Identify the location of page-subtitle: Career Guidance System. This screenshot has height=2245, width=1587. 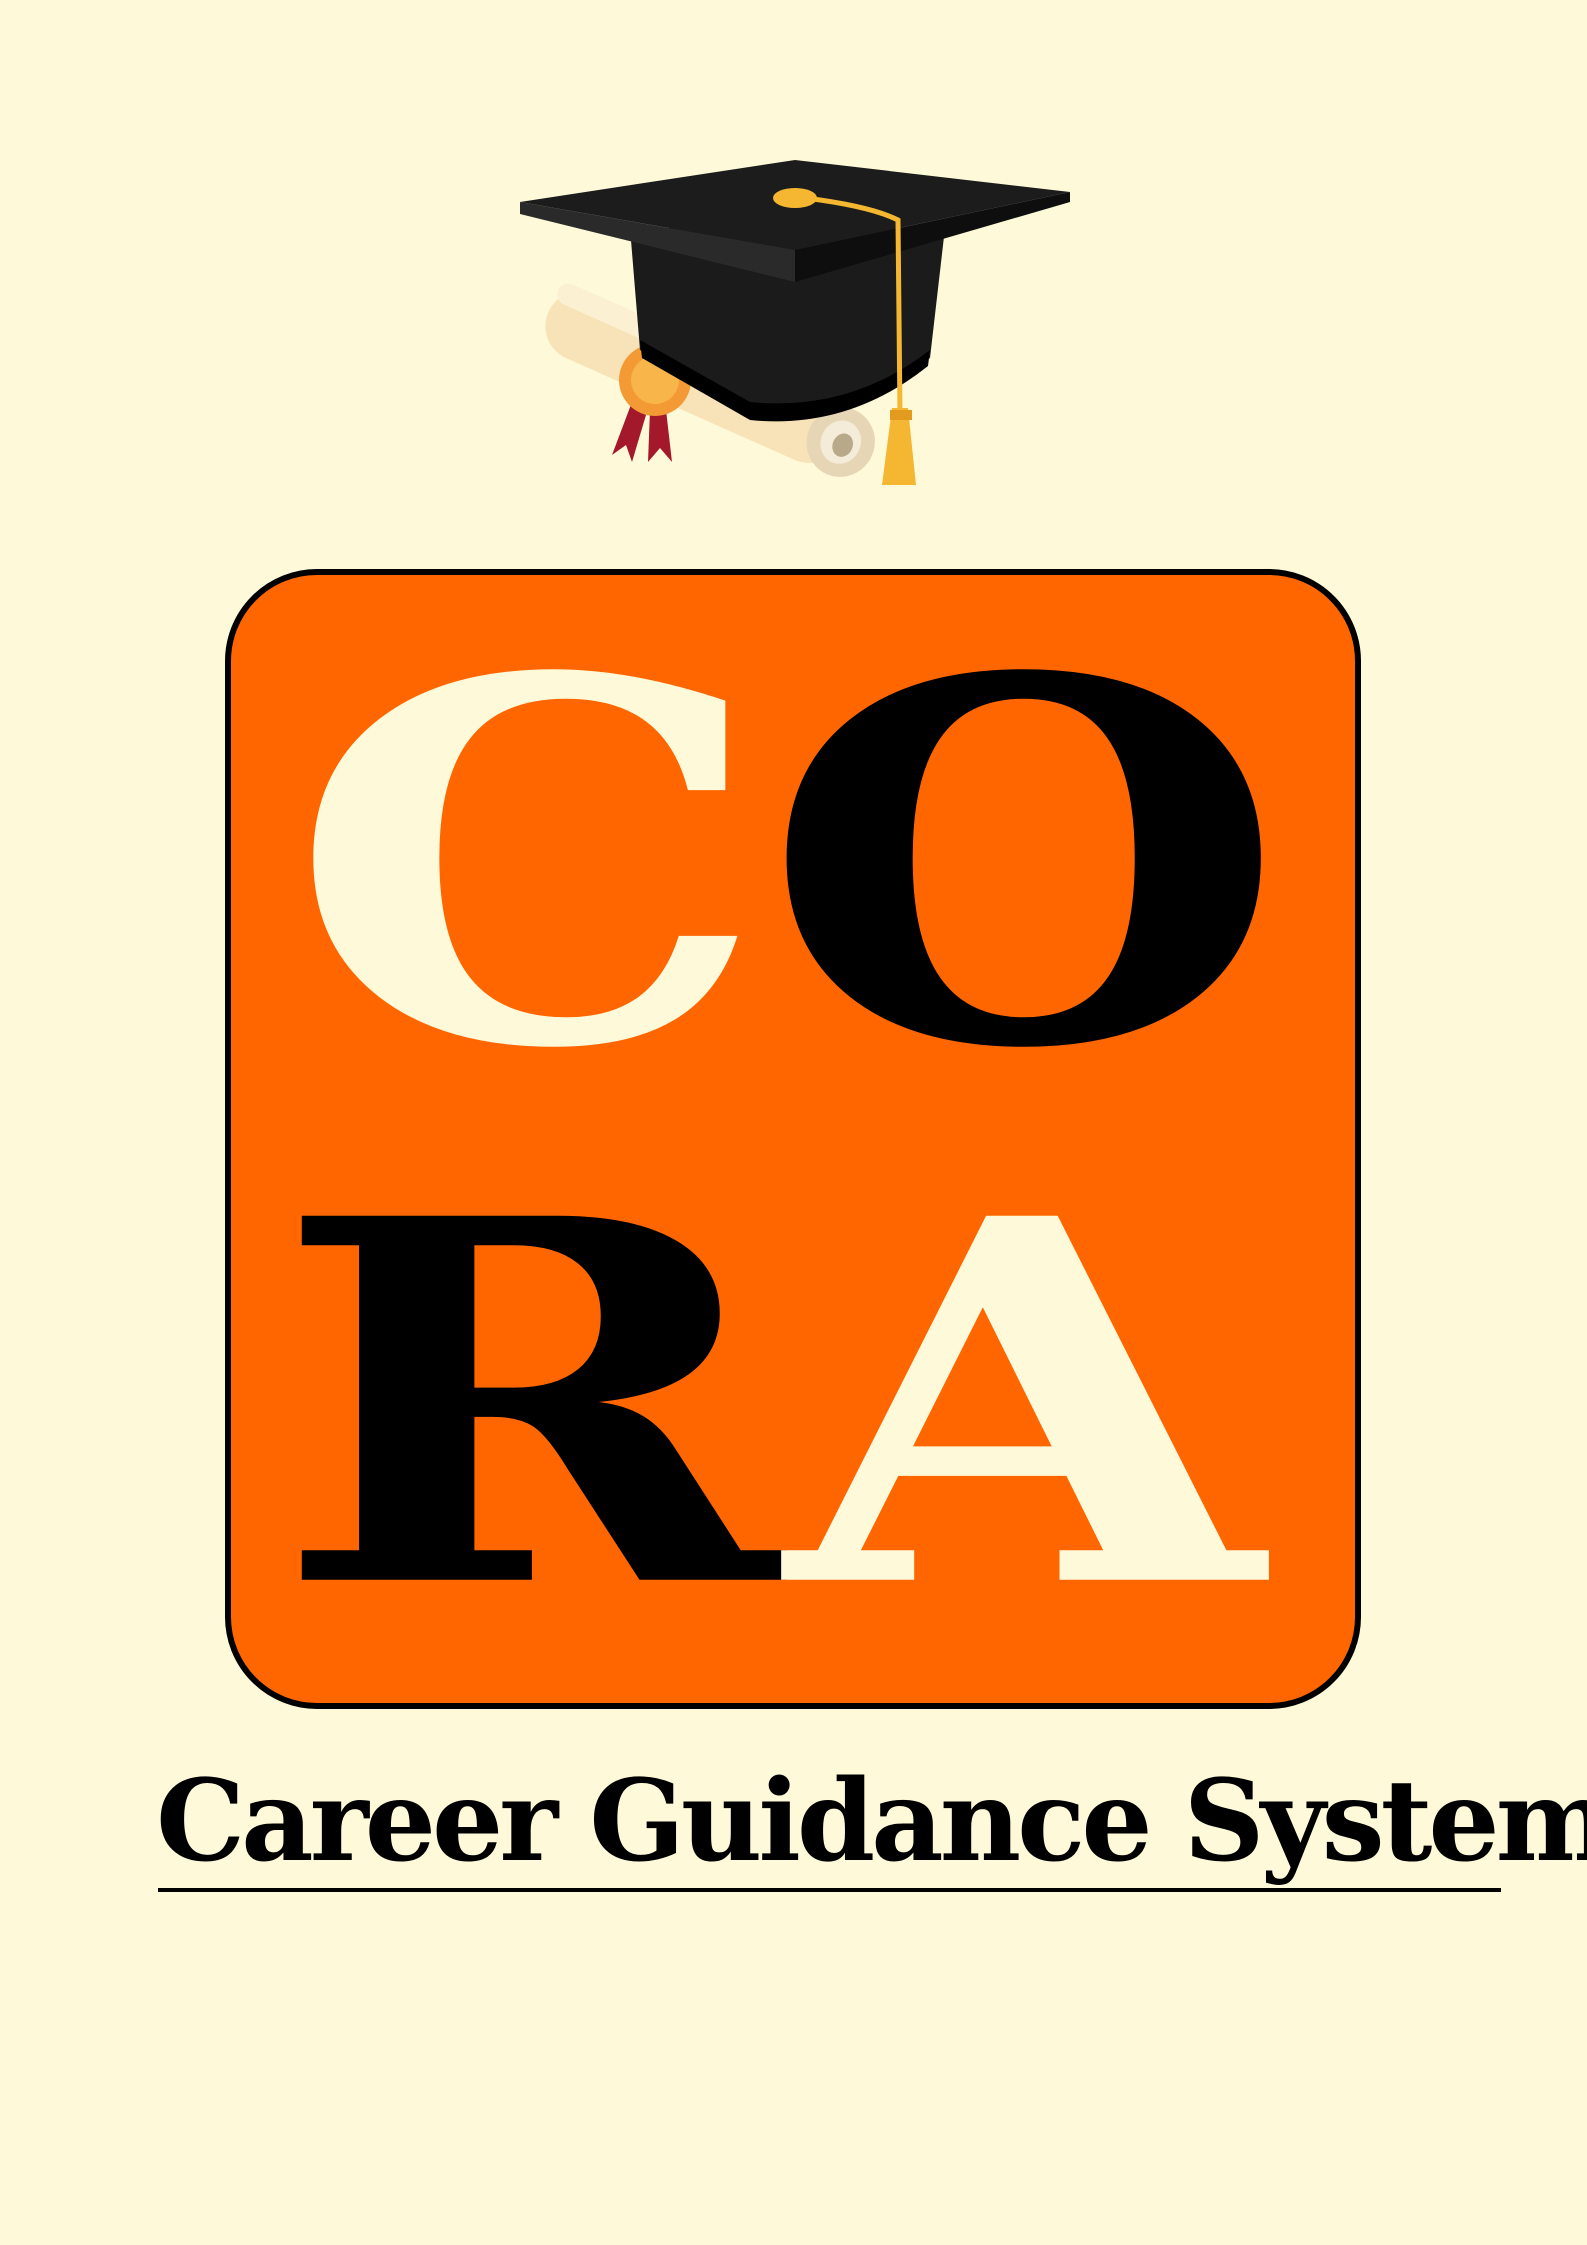
(871, 1821).